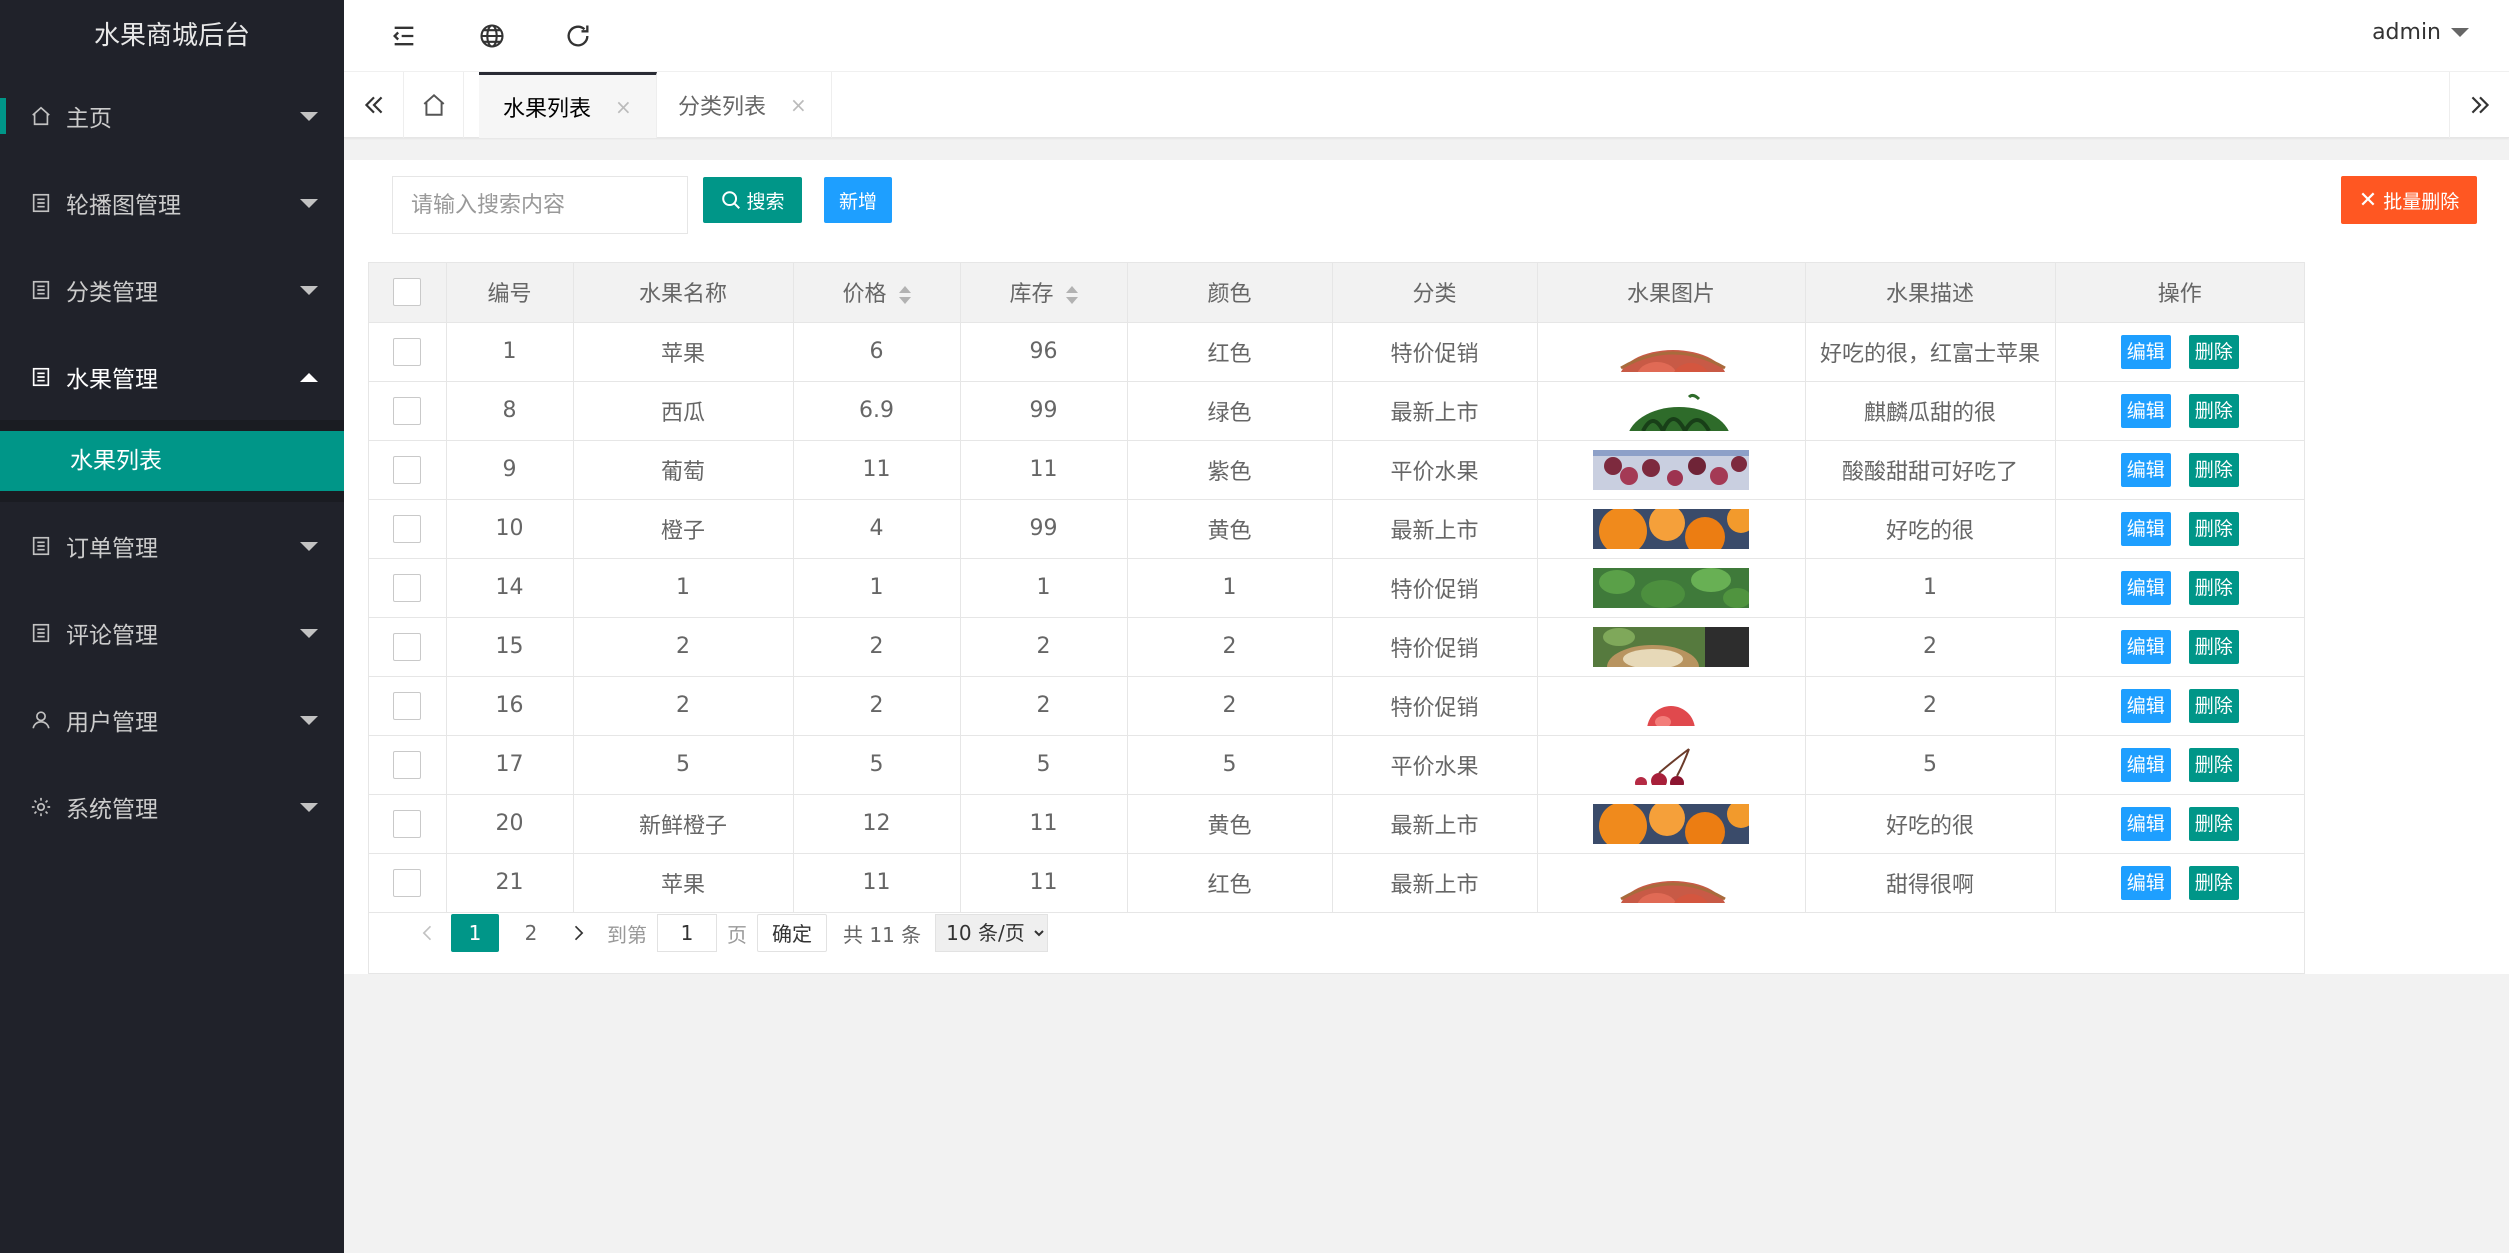  Describe the element at coordinates (882, 934) in the screenshot. I see `total-count: 共 11 条` at that location.